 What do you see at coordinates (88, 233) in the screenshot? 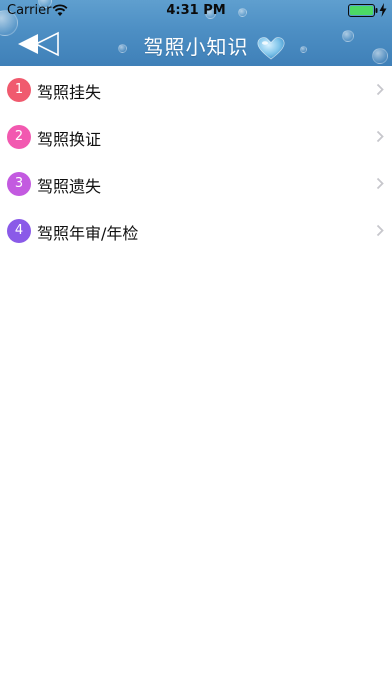
I see `item-label: 驾照年审/年检` at bounding box center [88, 233].